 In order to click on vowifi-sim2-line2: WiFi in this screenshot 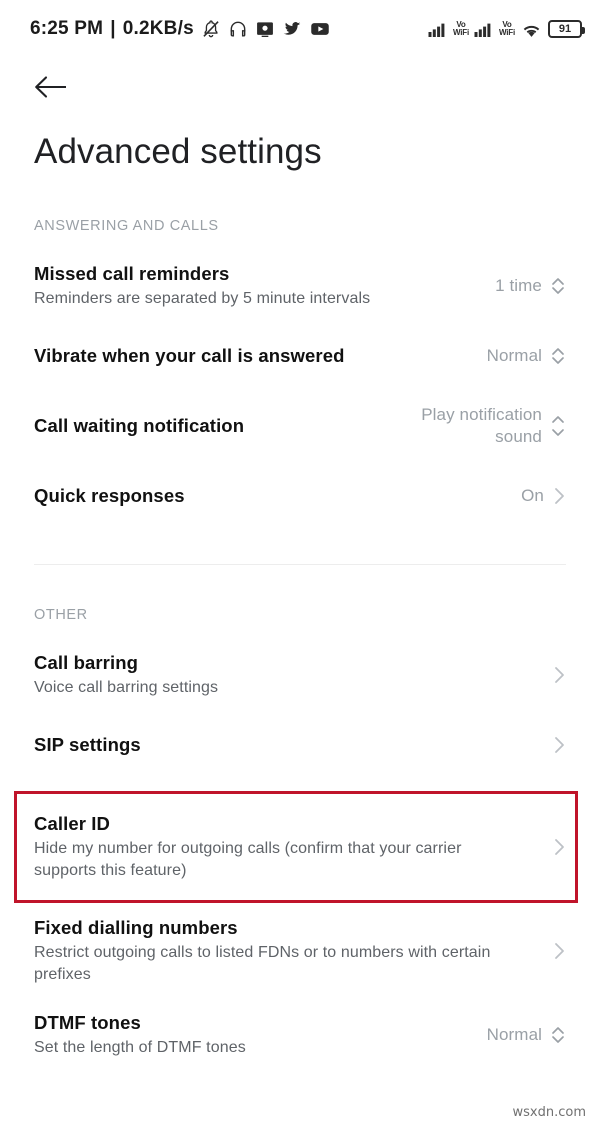, I will do `click(506, 32)`.